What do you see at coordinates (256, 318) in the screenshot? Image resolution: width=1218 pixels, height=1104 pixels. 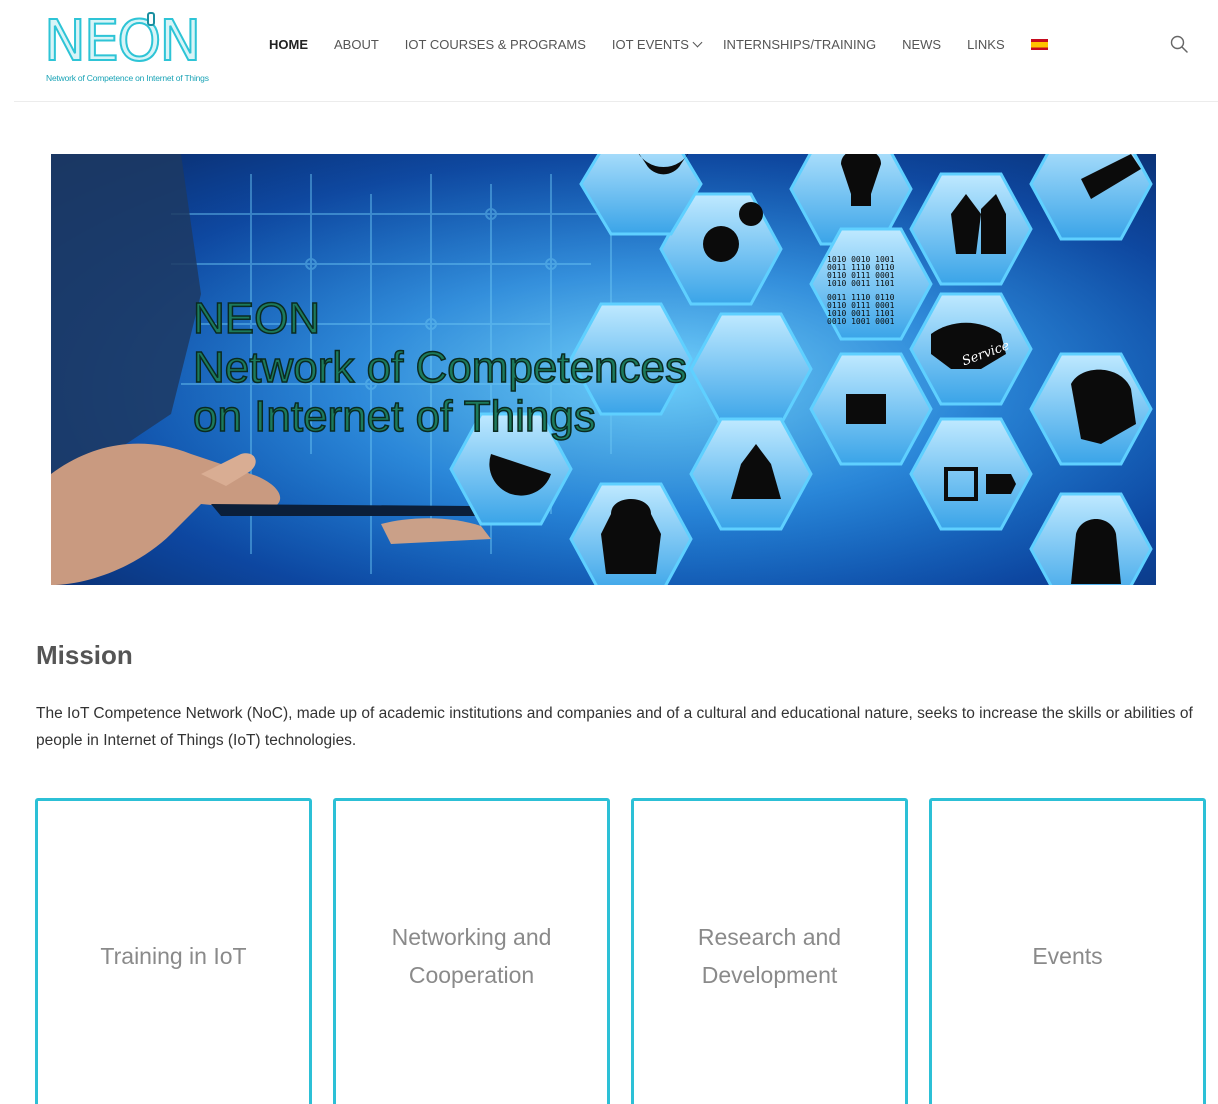 I see `hero-title-line1: NEON` at bounding box center [256, 318].